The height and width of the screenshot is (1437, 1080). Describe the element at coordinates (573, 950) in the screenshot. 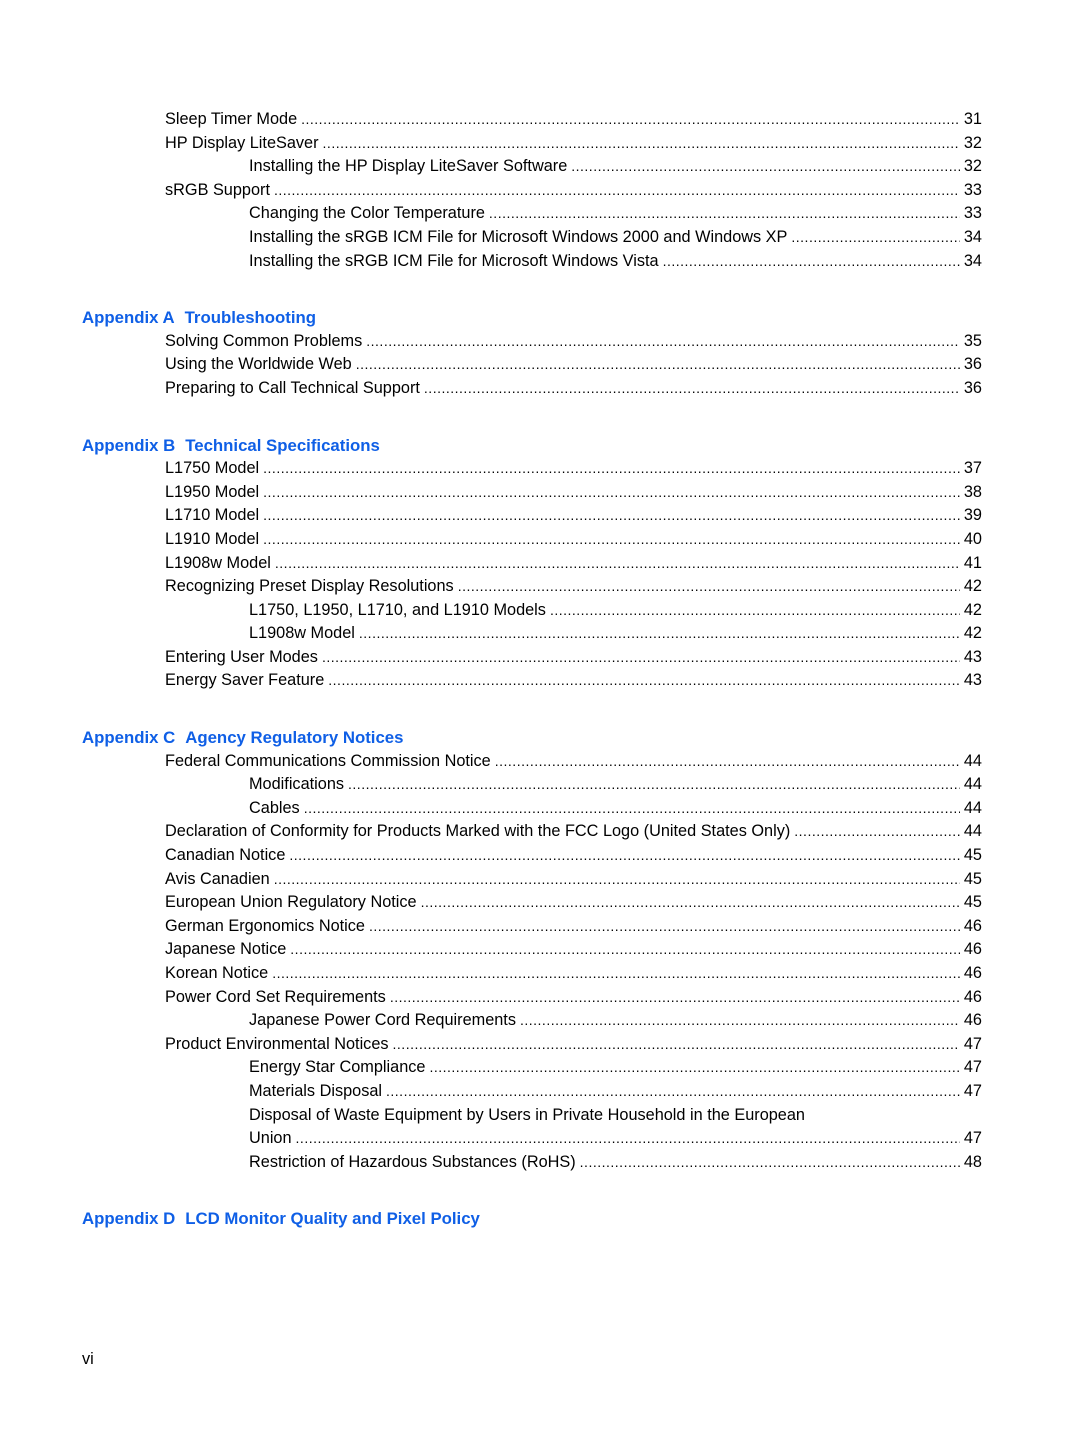

I see `toc-entry-link: Japanese Notice 46` at that location.